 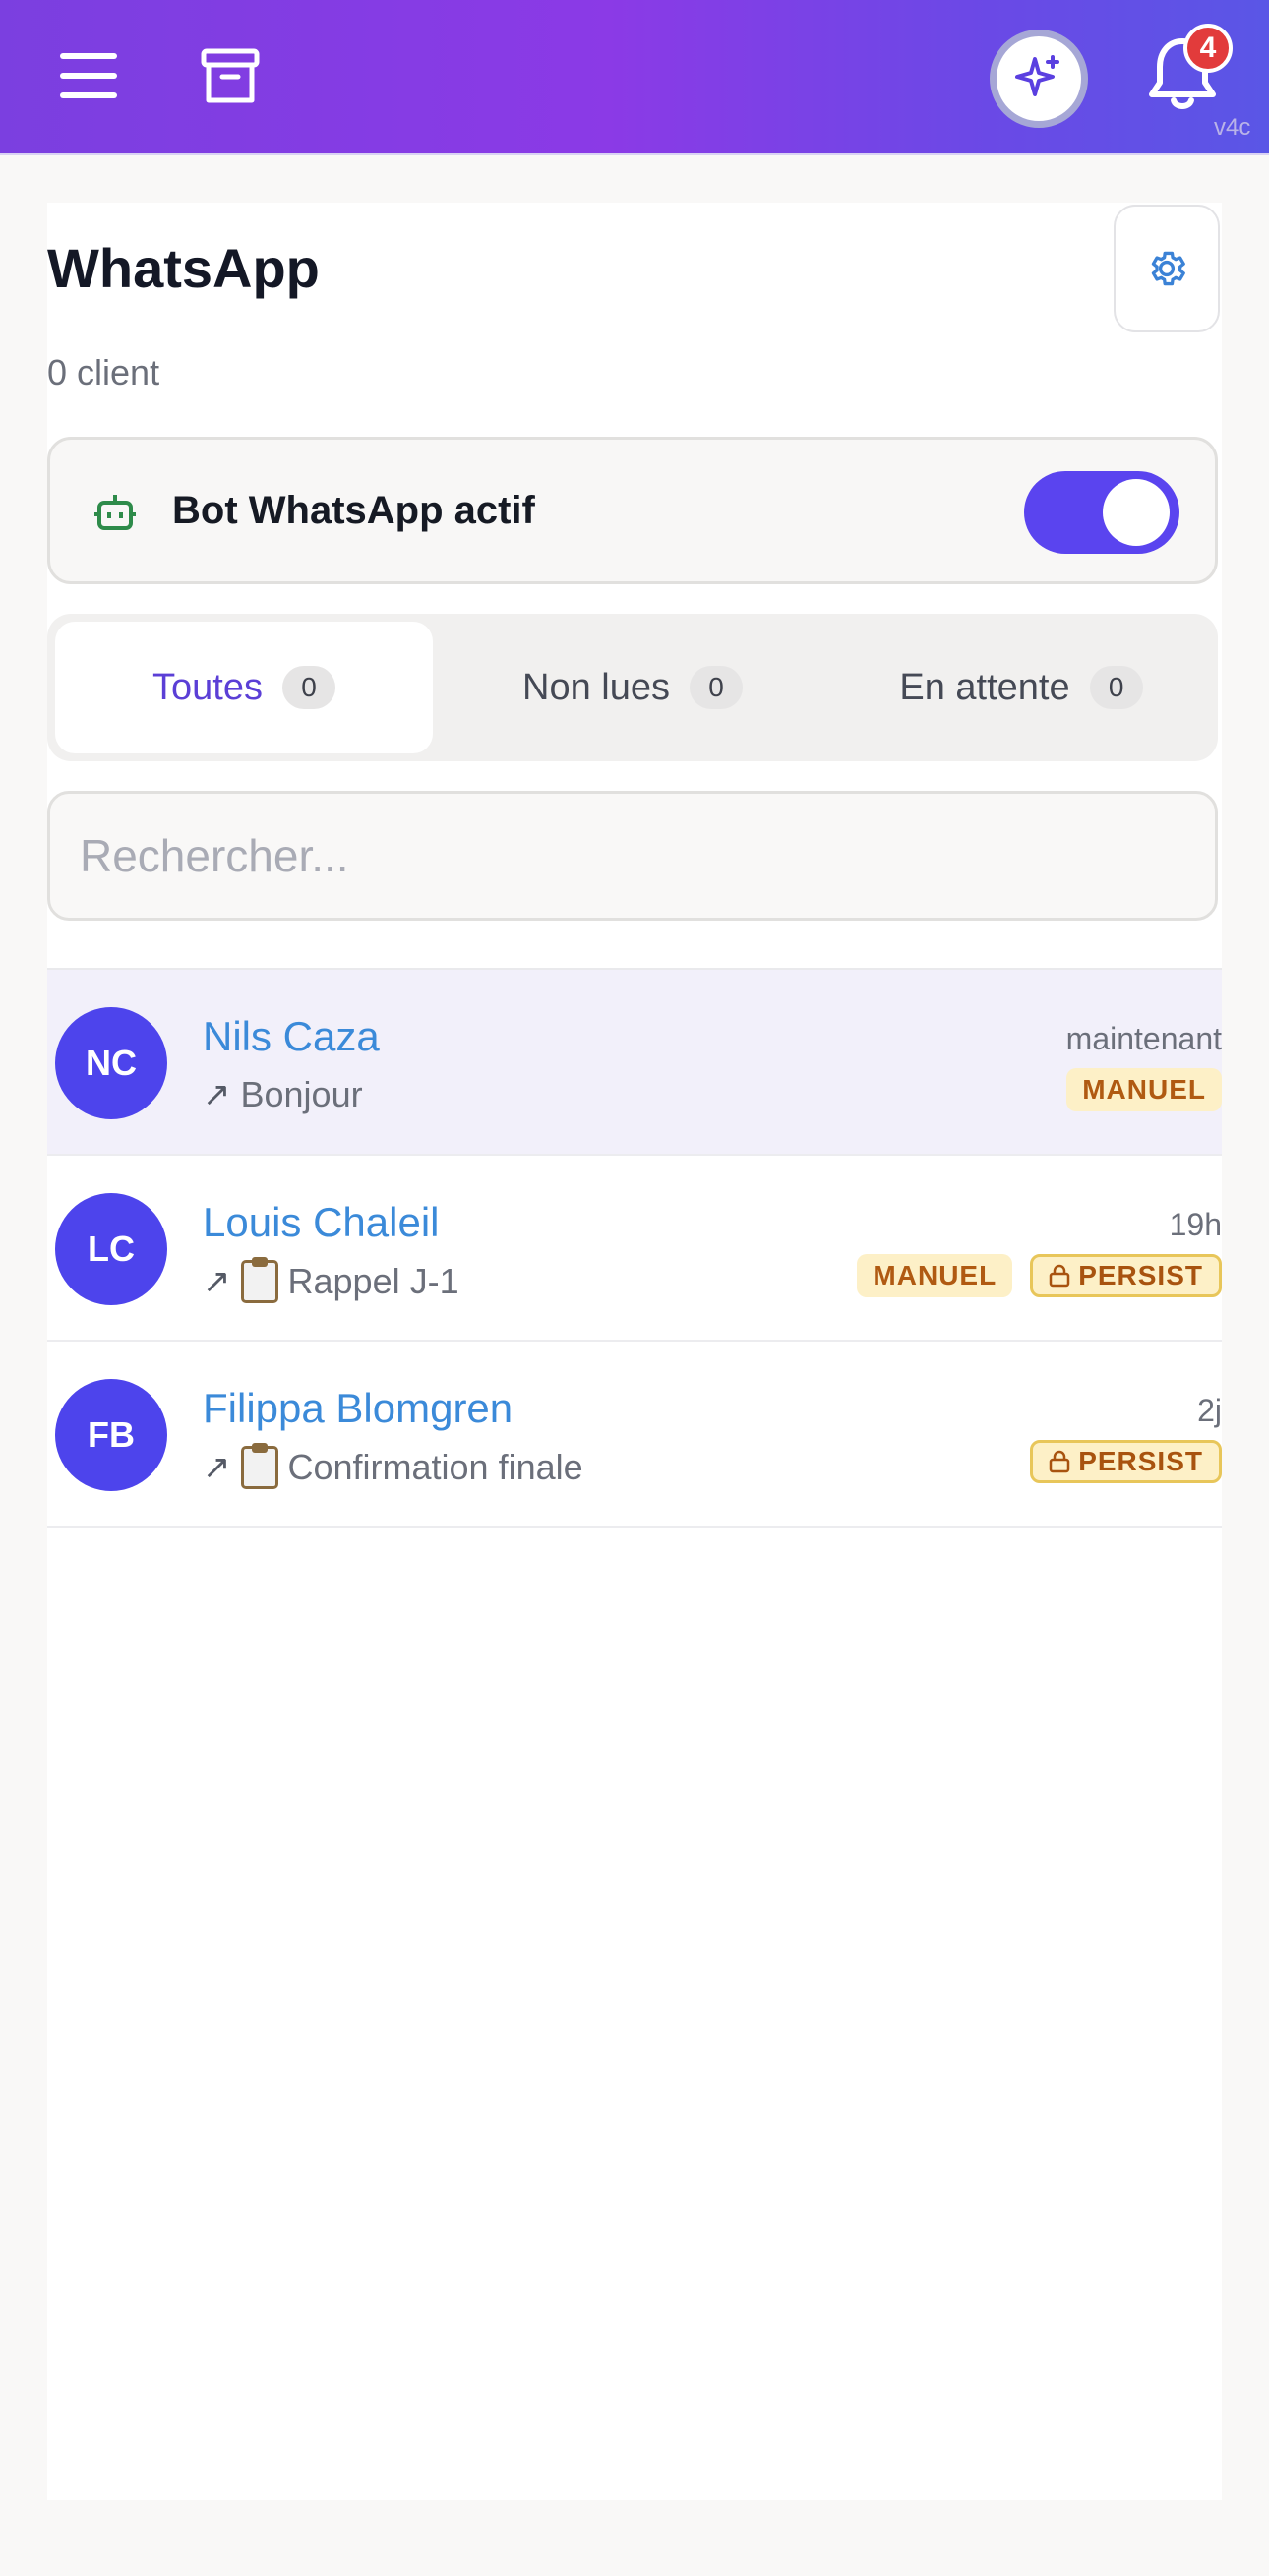 I want to click on page-title: WhatsApp, so click(x=183, y=268).